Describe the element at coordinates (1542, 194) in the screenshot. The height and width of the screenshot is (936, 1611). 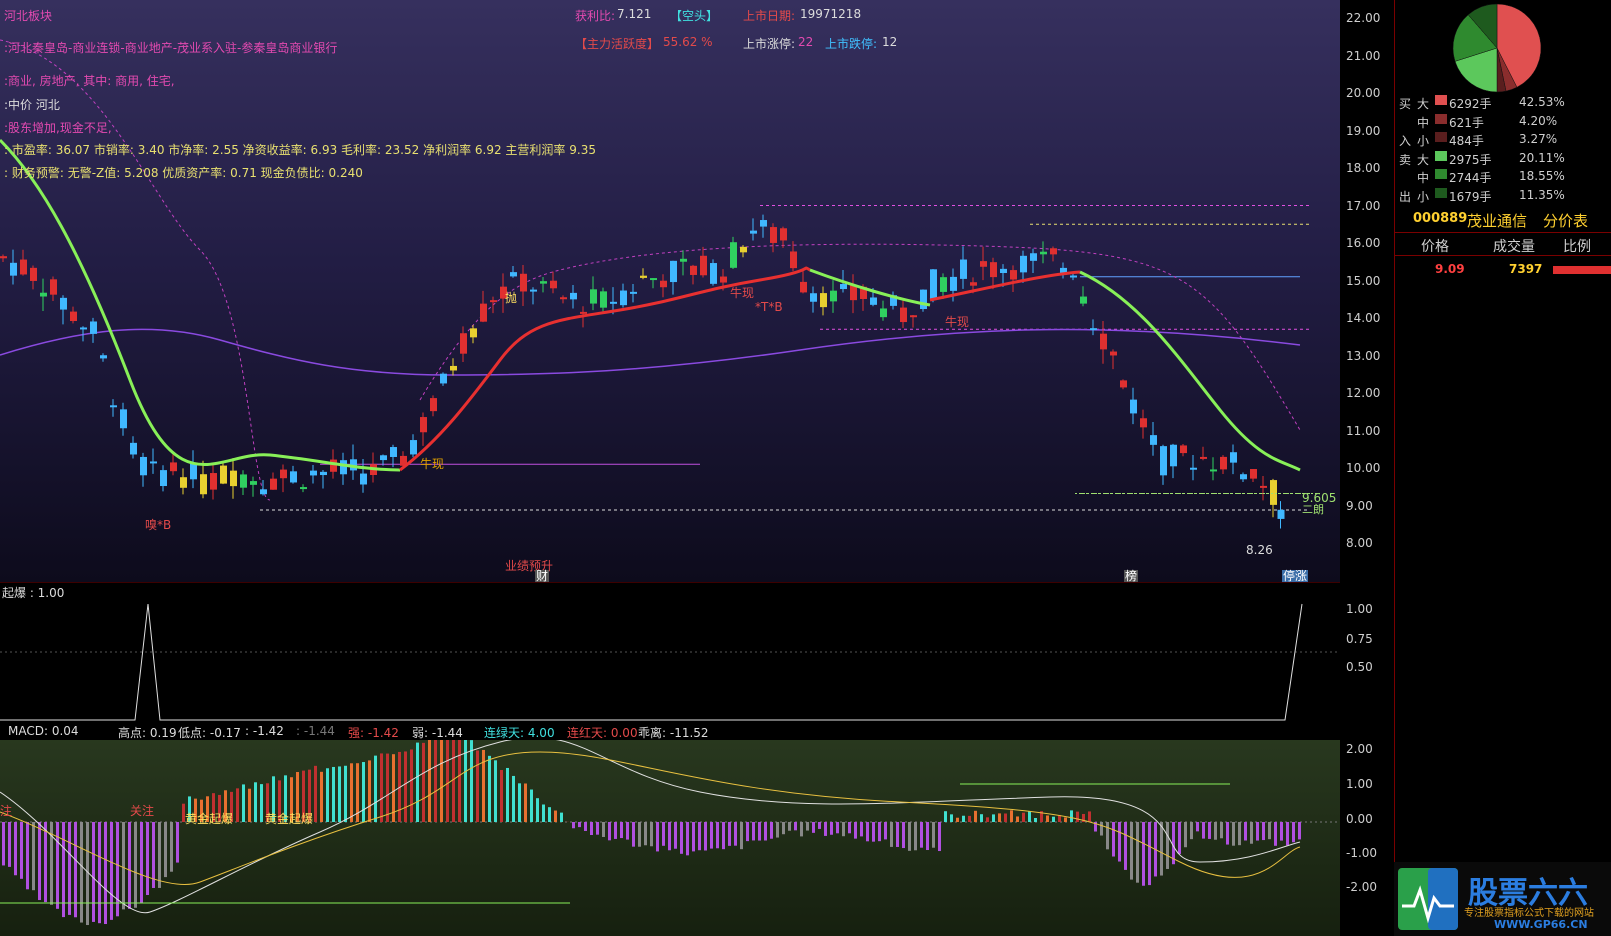
I see `flow-percent: 11.35%` at that location.